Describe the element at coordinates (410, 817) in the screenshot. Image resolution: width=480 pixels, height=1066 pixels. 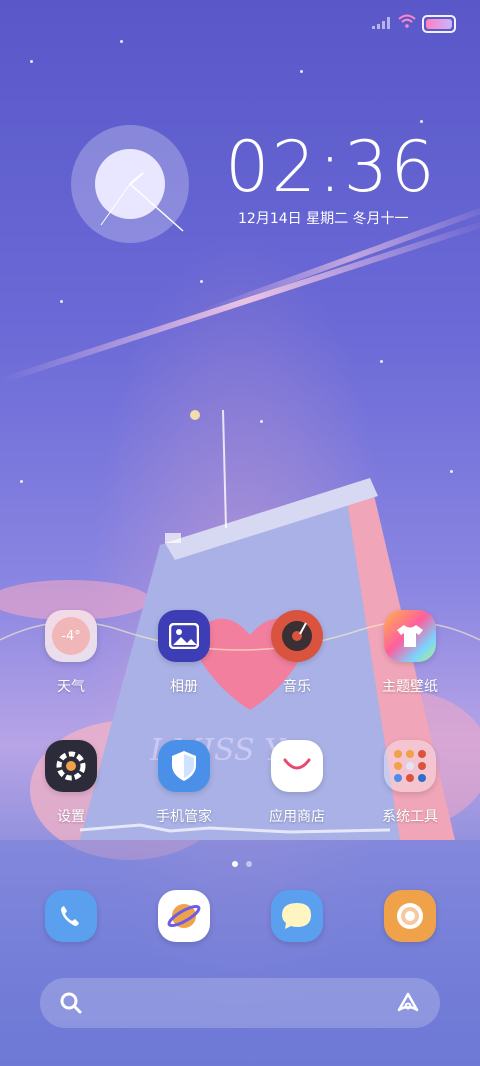
I see `app-label: 系统工具` at that location.